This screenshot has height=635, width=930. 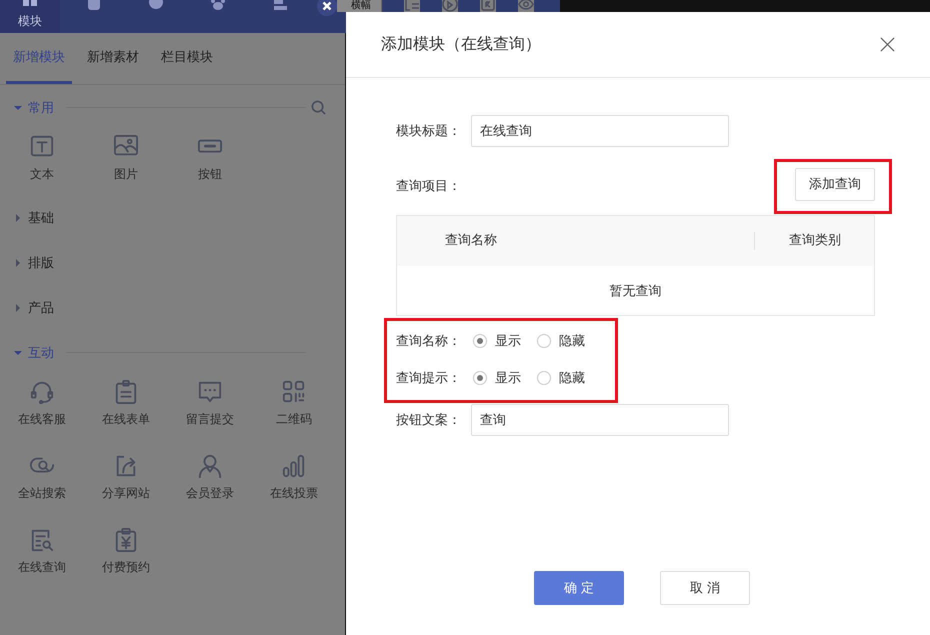 I want to click on field-label: 查询提示：, so click(x=429, y=378).